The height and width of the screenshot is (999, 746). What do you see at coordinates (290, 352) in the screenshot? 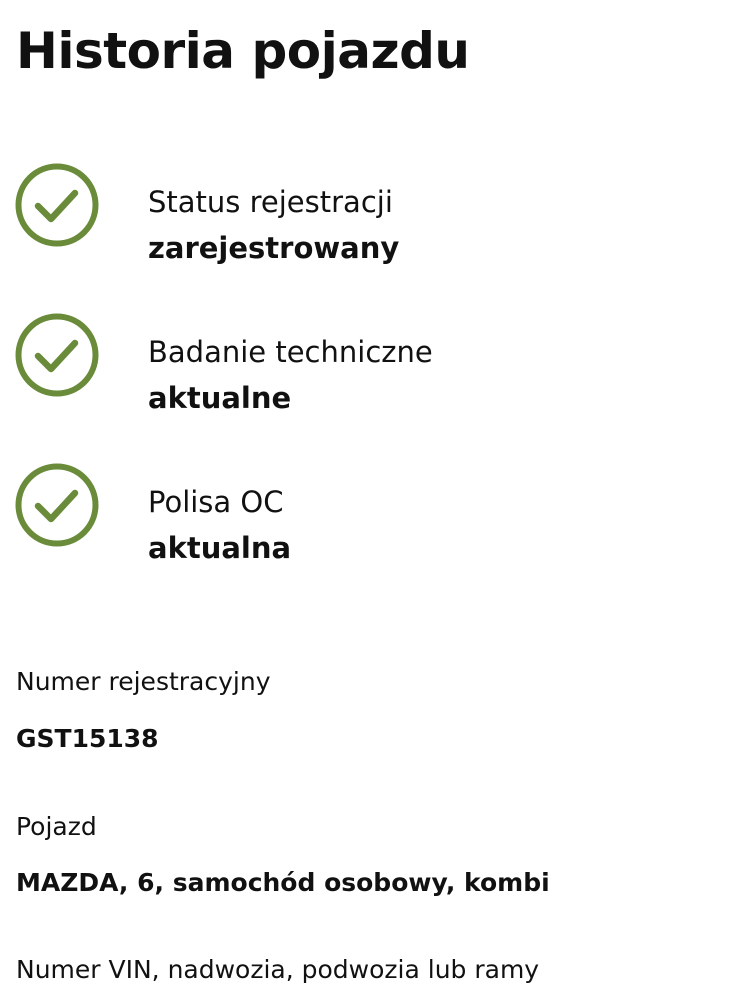
I see `status-label: Badanie techniczne` at bounding box center [290, 352].